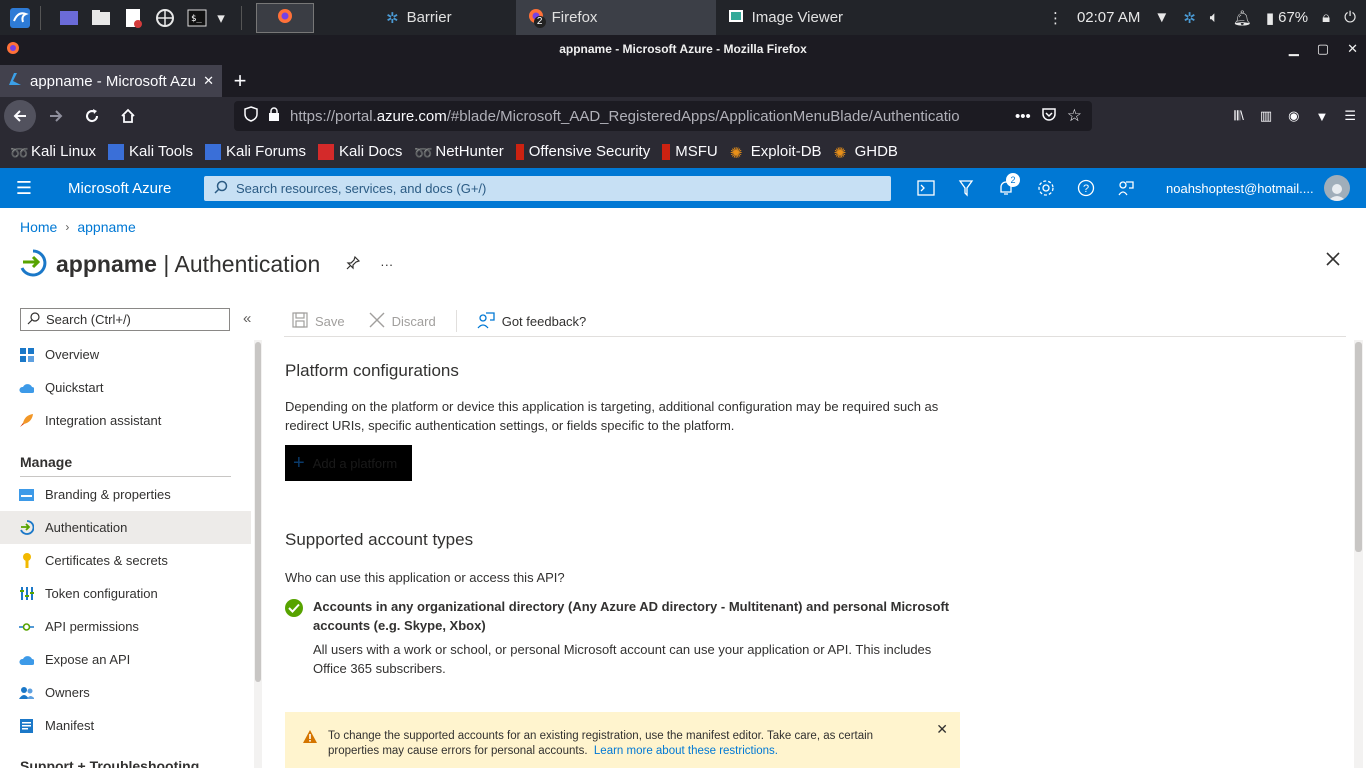  Describe the element at coordinates (686, 751) in the screenshot. I see `learn-more-link: Learn more about these restrictions.` at that location.